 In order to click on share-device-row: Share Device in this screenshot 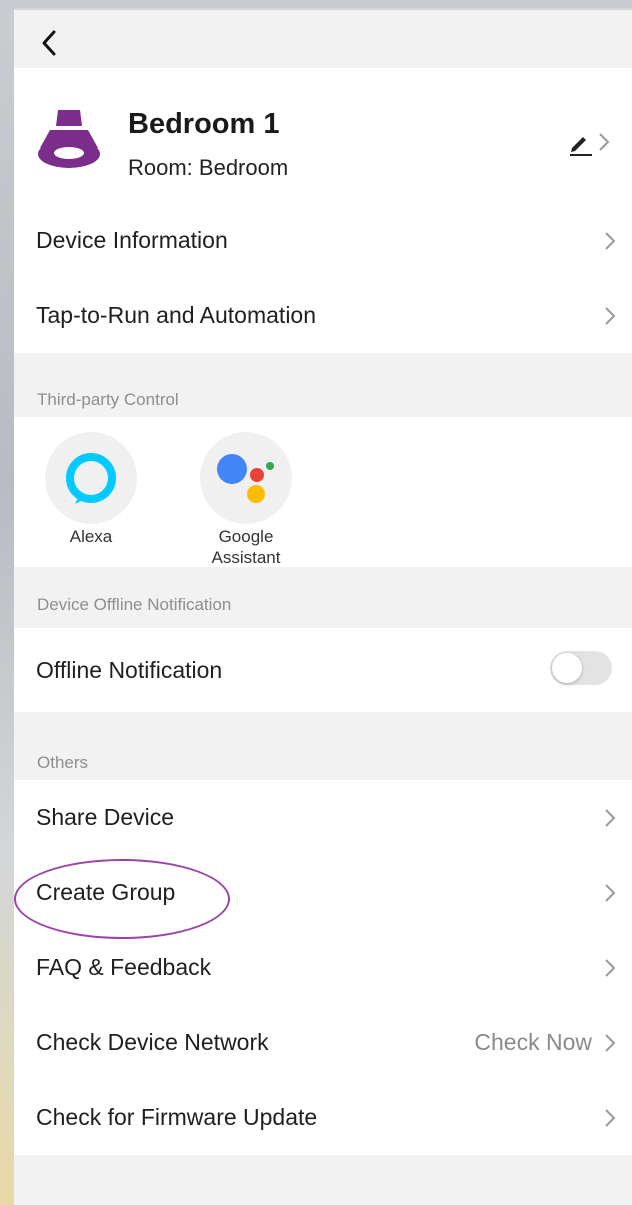, I will do `click(323, 817)`.